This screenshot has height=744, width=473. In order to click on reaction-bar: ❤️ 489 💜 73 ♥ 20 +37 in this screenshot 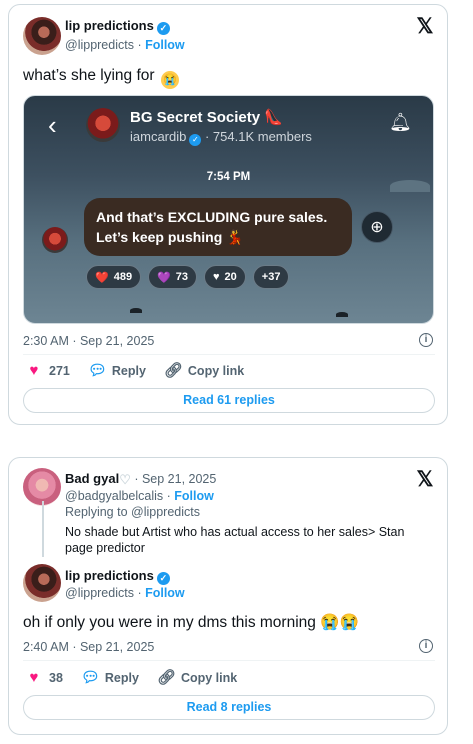, I will do `click(188, 277)`.